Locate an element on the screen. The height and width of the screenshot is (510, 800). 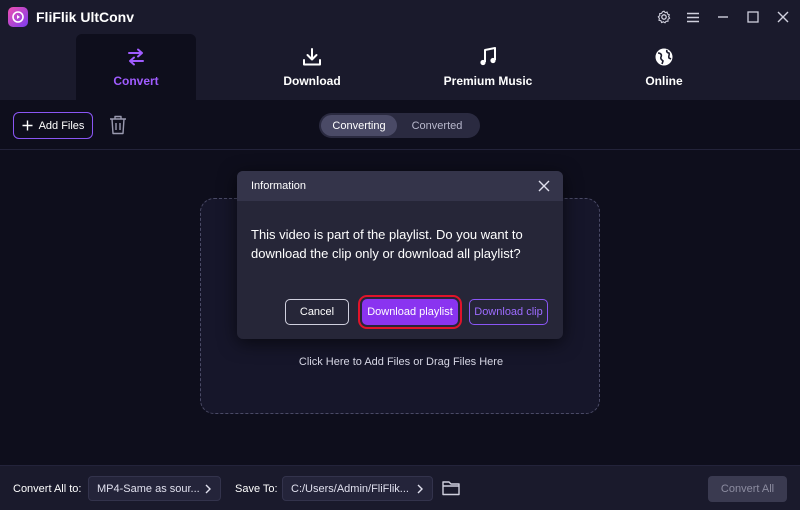
folder-icon is located at coordinates (452, 489).